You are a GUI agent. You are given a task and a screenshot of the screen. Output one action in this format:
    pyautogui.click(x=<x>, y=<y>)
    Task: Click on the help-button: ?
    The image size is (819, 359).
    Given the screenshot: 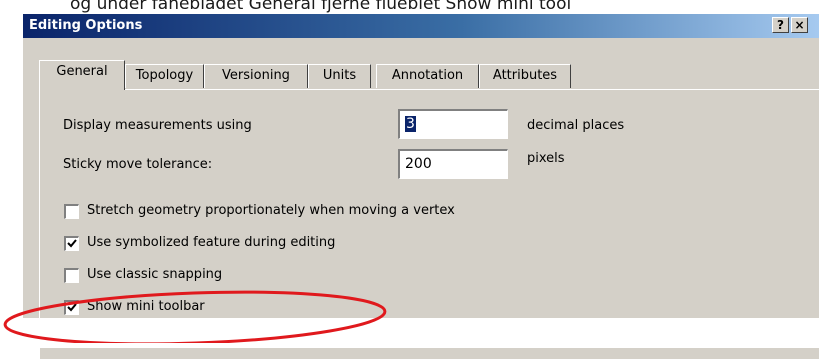 What is the action you would take?
    pyautogui.click(x=780, y=25)
    